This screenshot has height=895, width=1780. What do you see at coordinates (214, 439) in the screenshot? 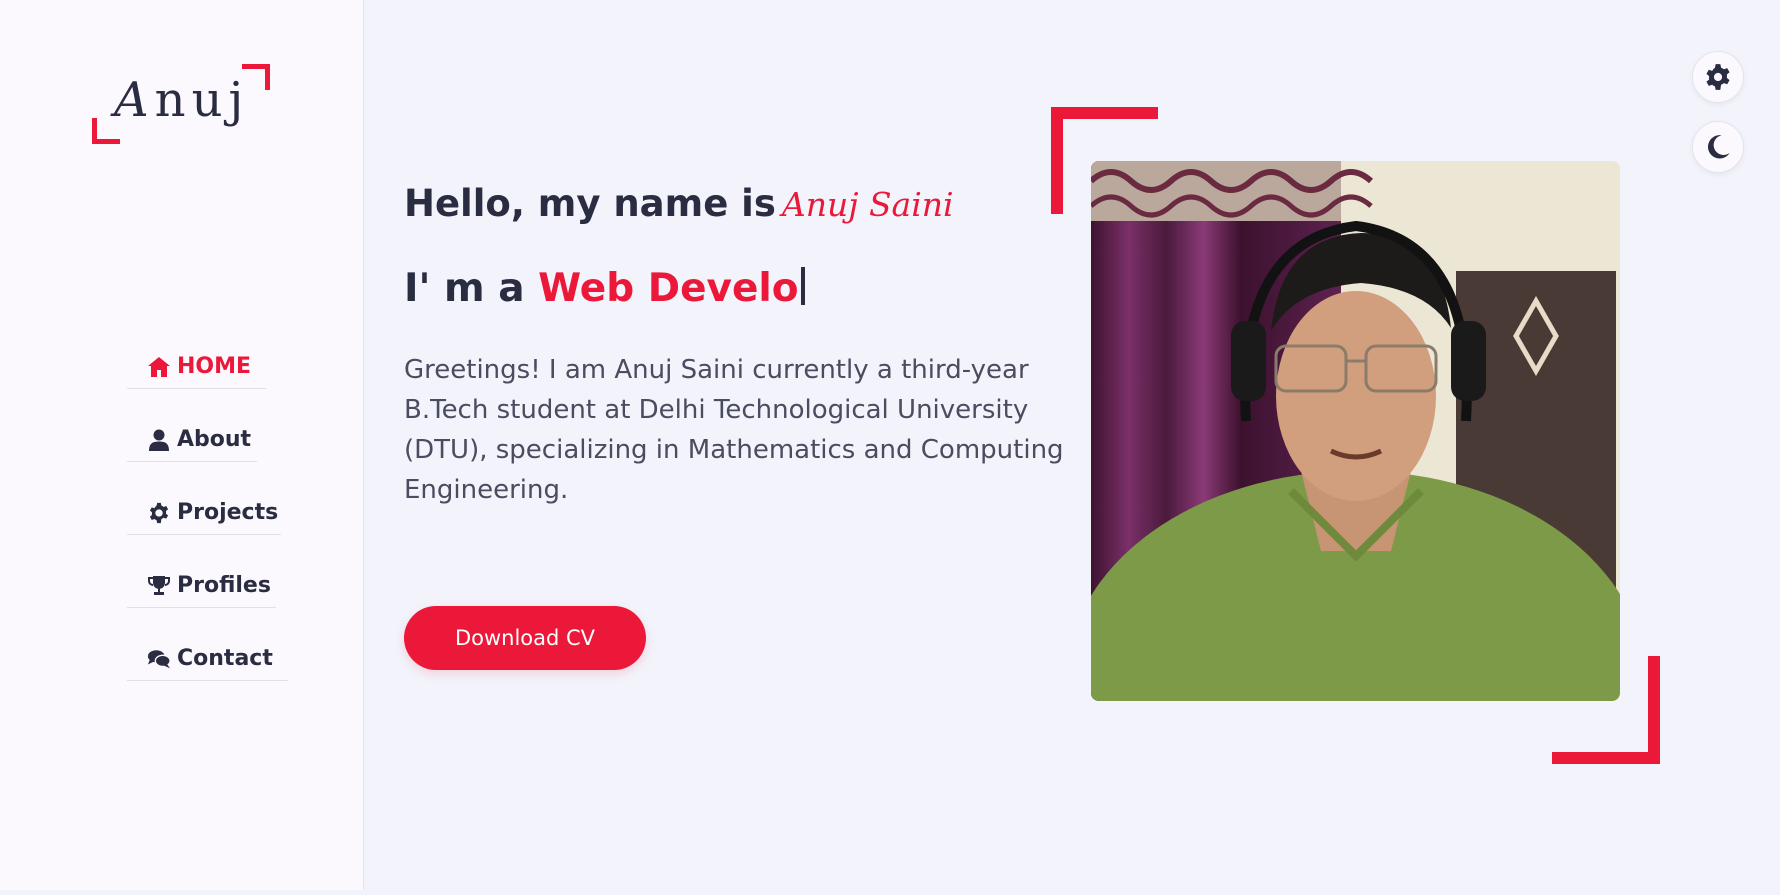
I see `nav-item-label: About` at bounding box center [214, 439].